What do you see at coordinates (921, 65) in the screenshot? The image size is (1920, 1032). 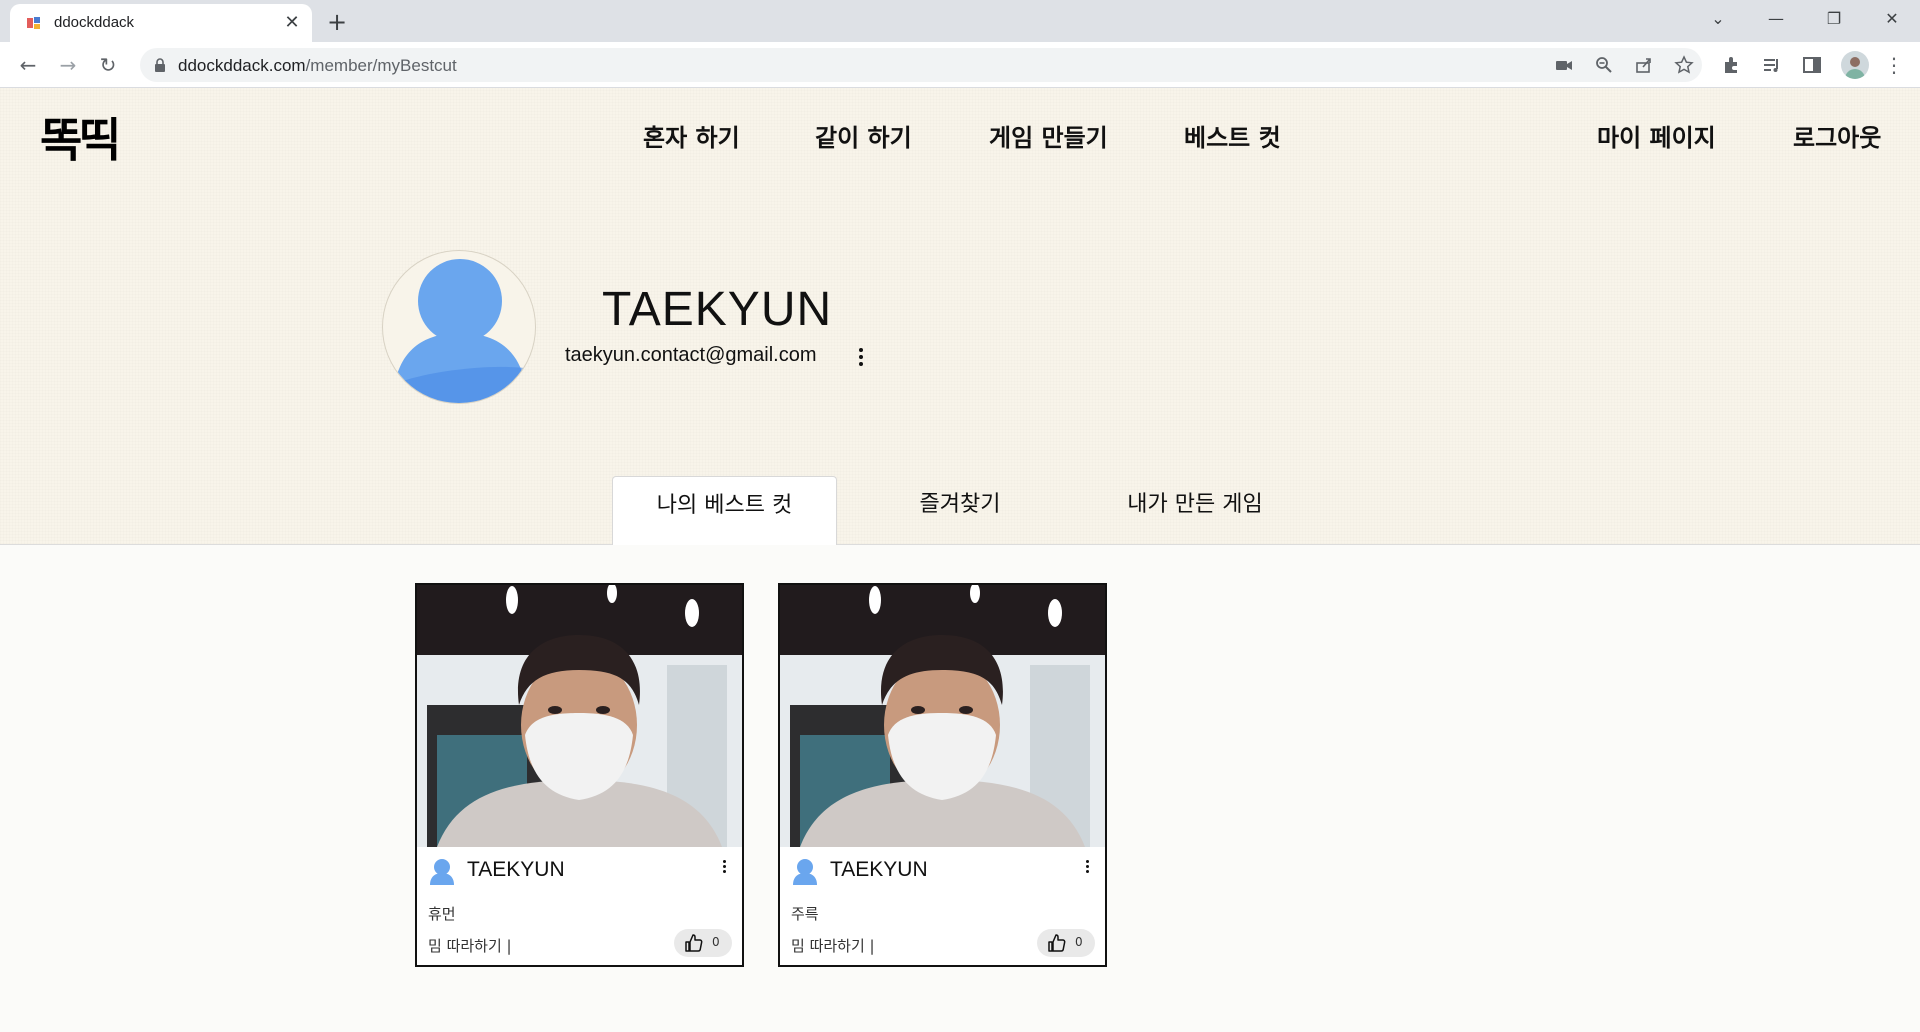 I see `address-bar: ddockddack.com/member/myBestcut` at bounding box center [921, 65].